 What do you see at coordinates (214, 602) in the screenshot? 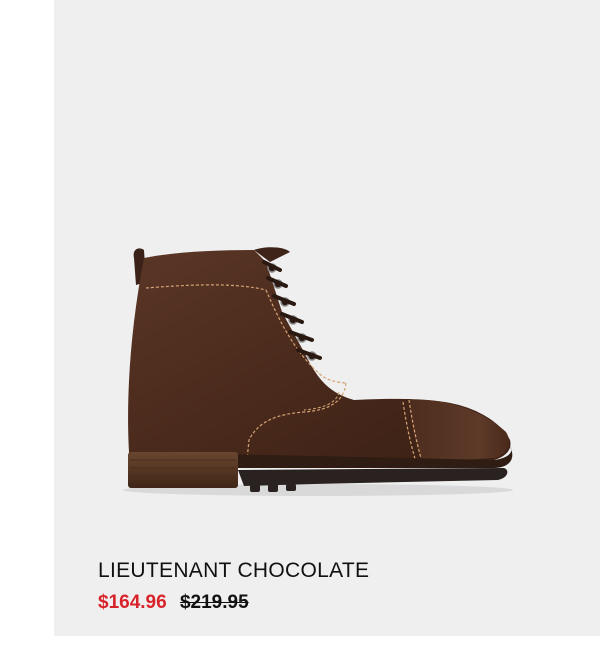
I see `original-price: $219.95` at bounding box center [214, 602].